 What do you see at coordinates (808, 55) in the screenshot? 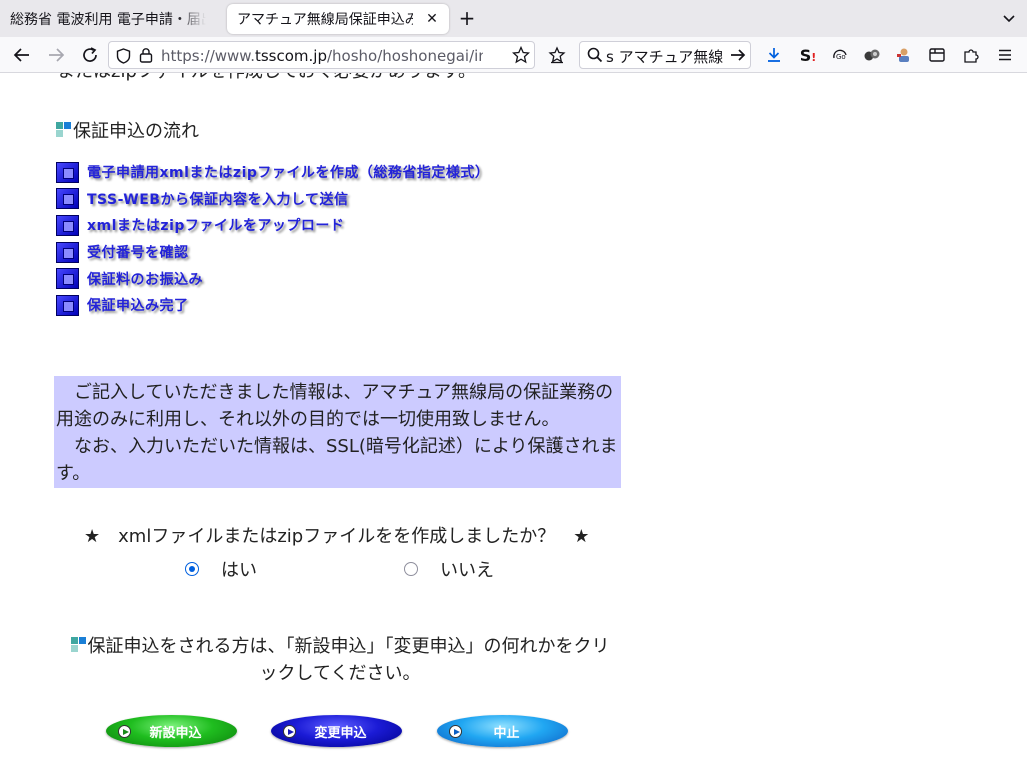
I see `extension-s-icon: S!` at bounding box center [808, 55].